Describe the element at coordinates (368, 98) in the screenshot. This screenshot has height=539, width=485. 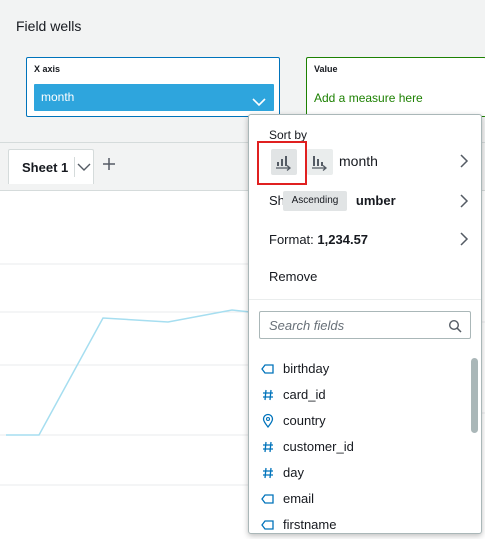
I see `add-measure-placeholder: Add a measure here` at that location.